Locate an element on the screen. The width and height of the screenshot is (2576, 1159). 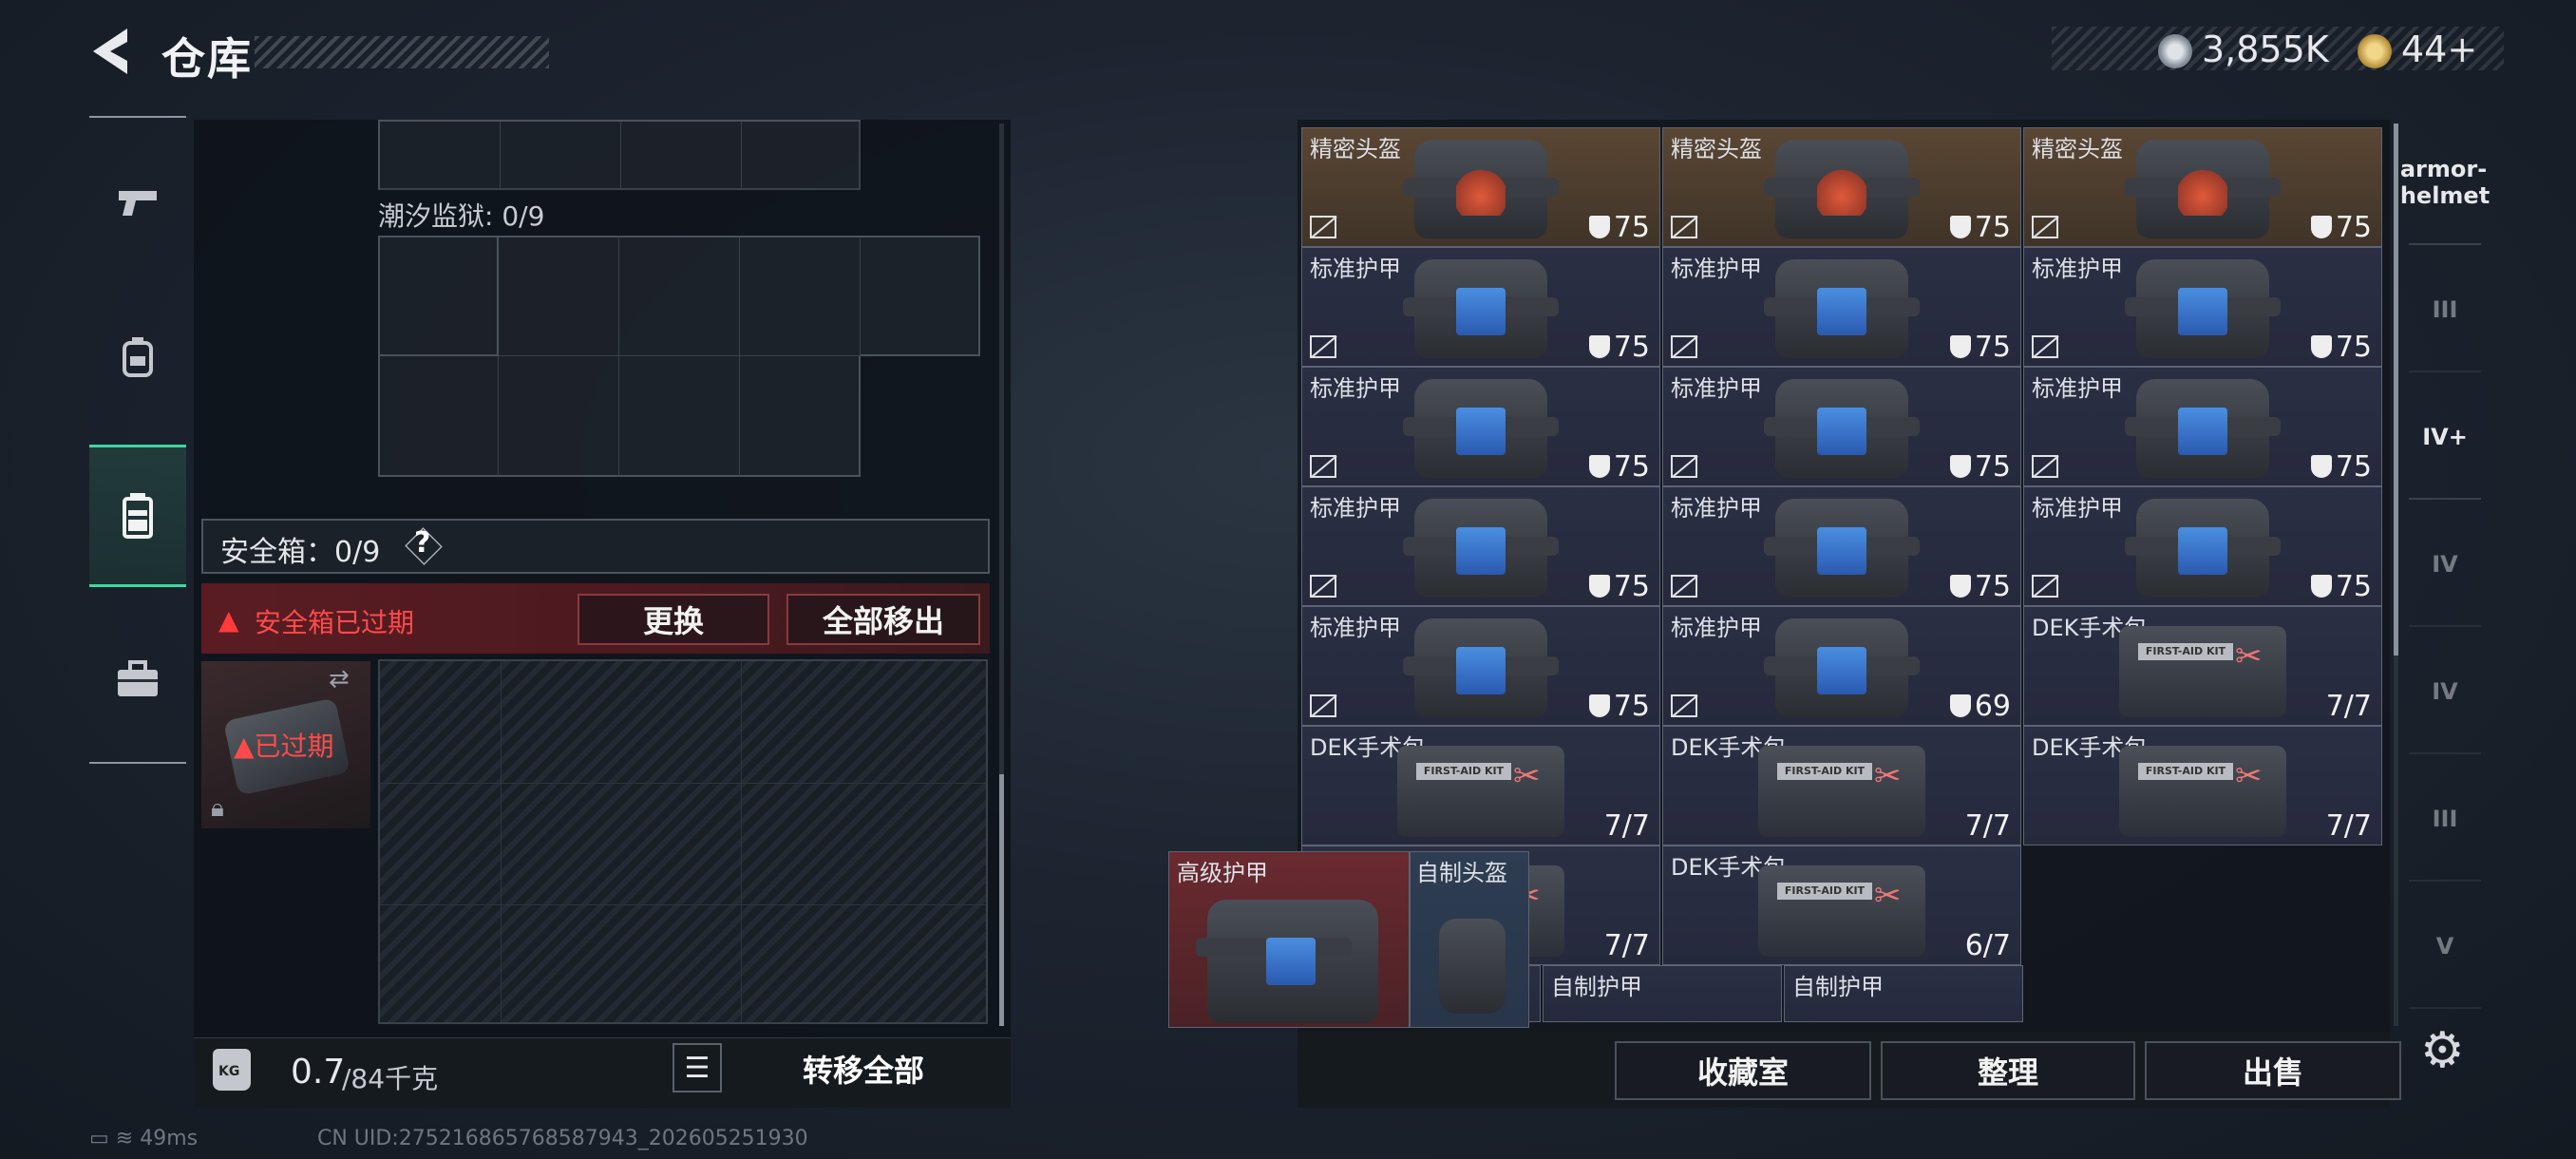
item-value: 69 is located at coordinates (1980, 706).